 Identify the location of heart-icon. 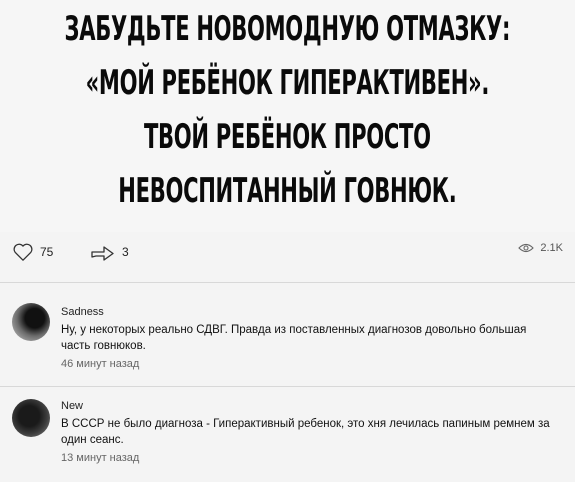
(23, 252).